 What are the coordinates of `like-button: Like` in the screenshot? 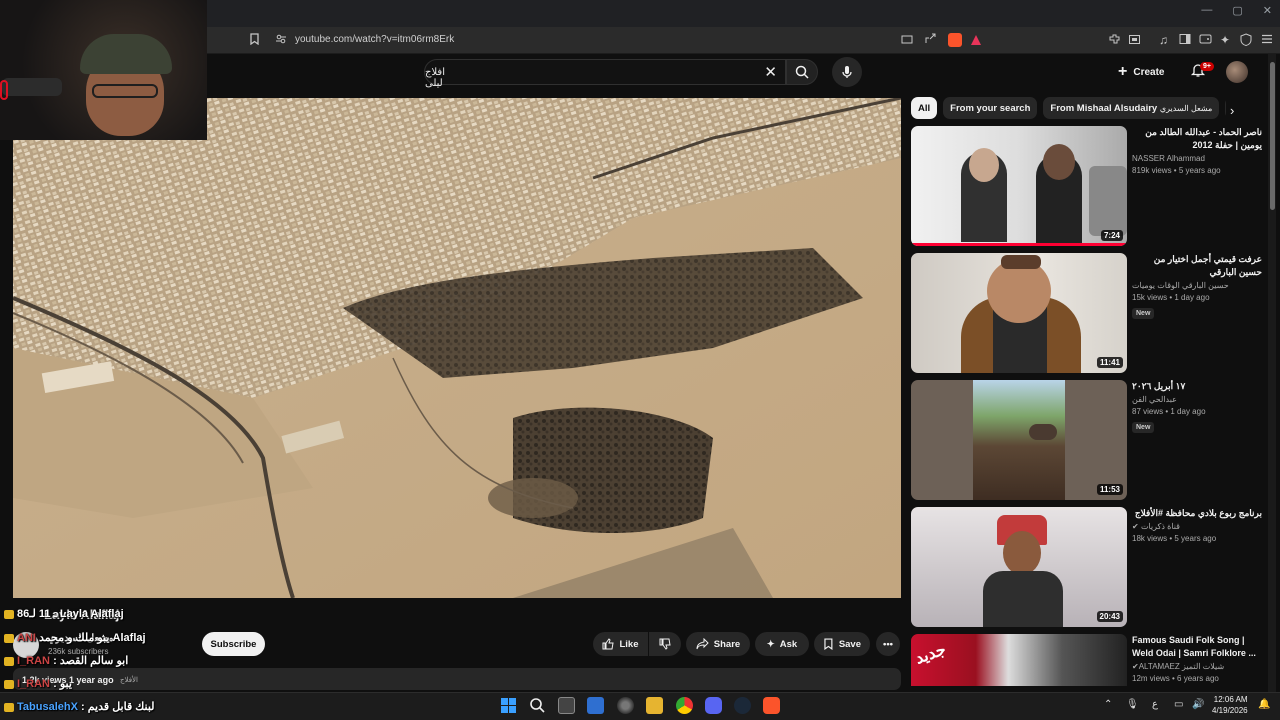 It's located at (620, 644).